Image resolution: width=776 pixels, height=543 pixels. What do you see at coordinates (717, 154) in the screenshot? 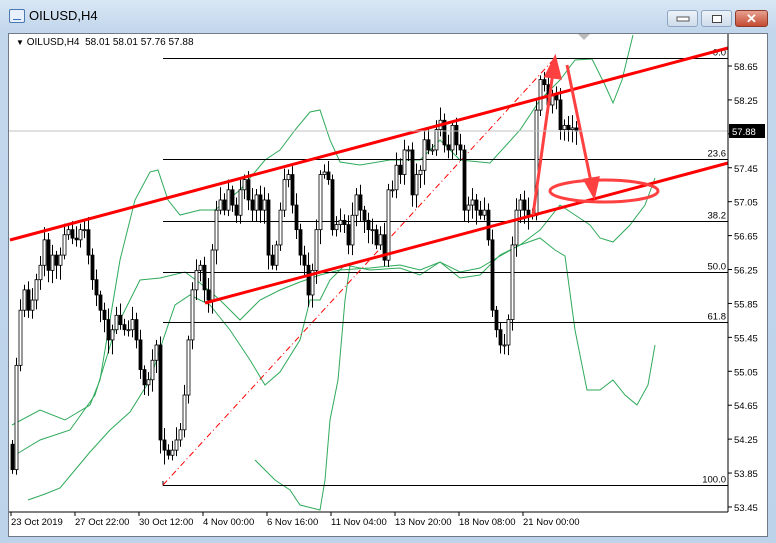
I see `fibonacci-level-label: 23.6` at bounding box center [717, 154].